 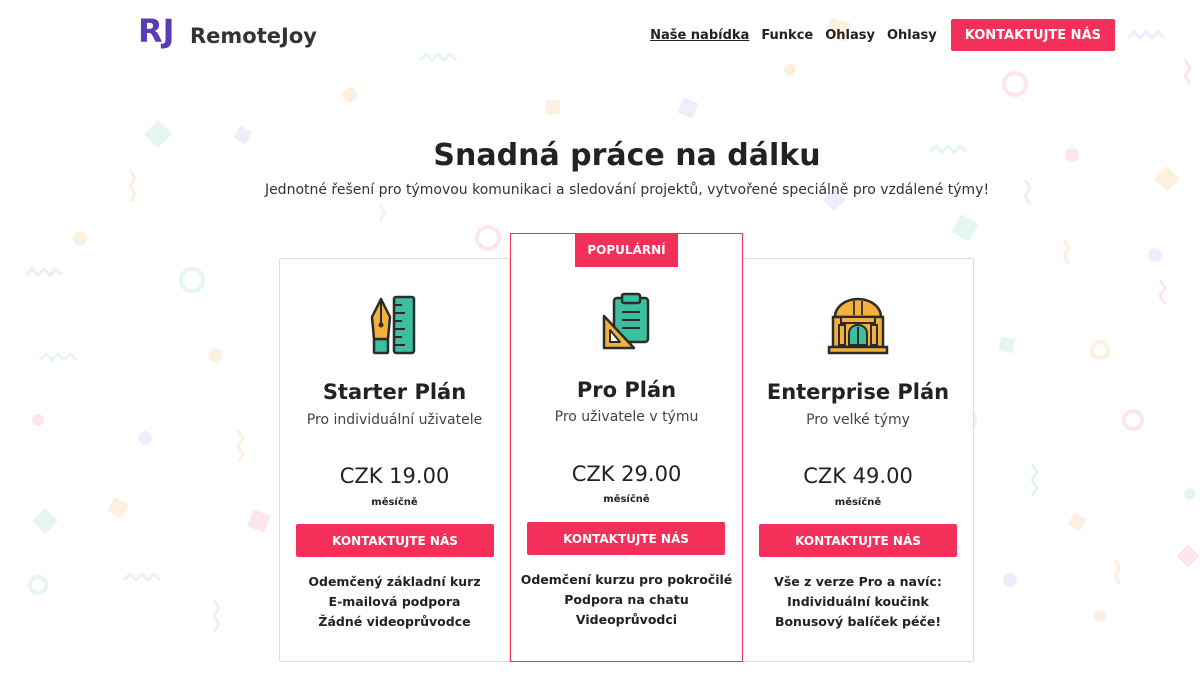 What do you see at coordinates (394, 392) in the screenshot?
I see `plan-title: Starter Plán` at bounding box center [394, 392].